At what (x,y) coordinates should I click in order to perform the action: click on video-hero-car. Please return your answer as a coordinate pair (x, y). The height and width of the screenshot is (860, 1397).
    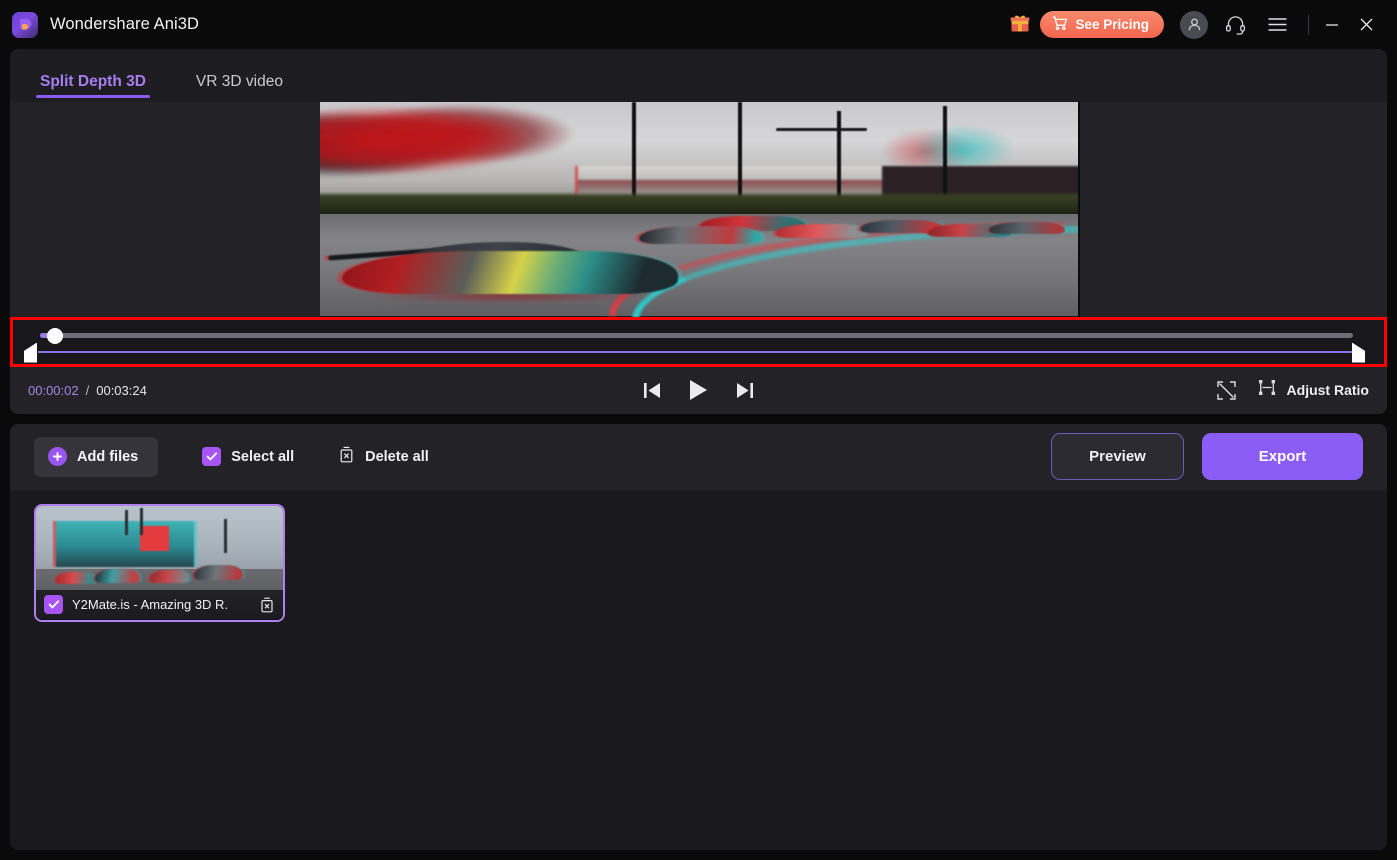
    Looking at the image, I should click on (510, 264).